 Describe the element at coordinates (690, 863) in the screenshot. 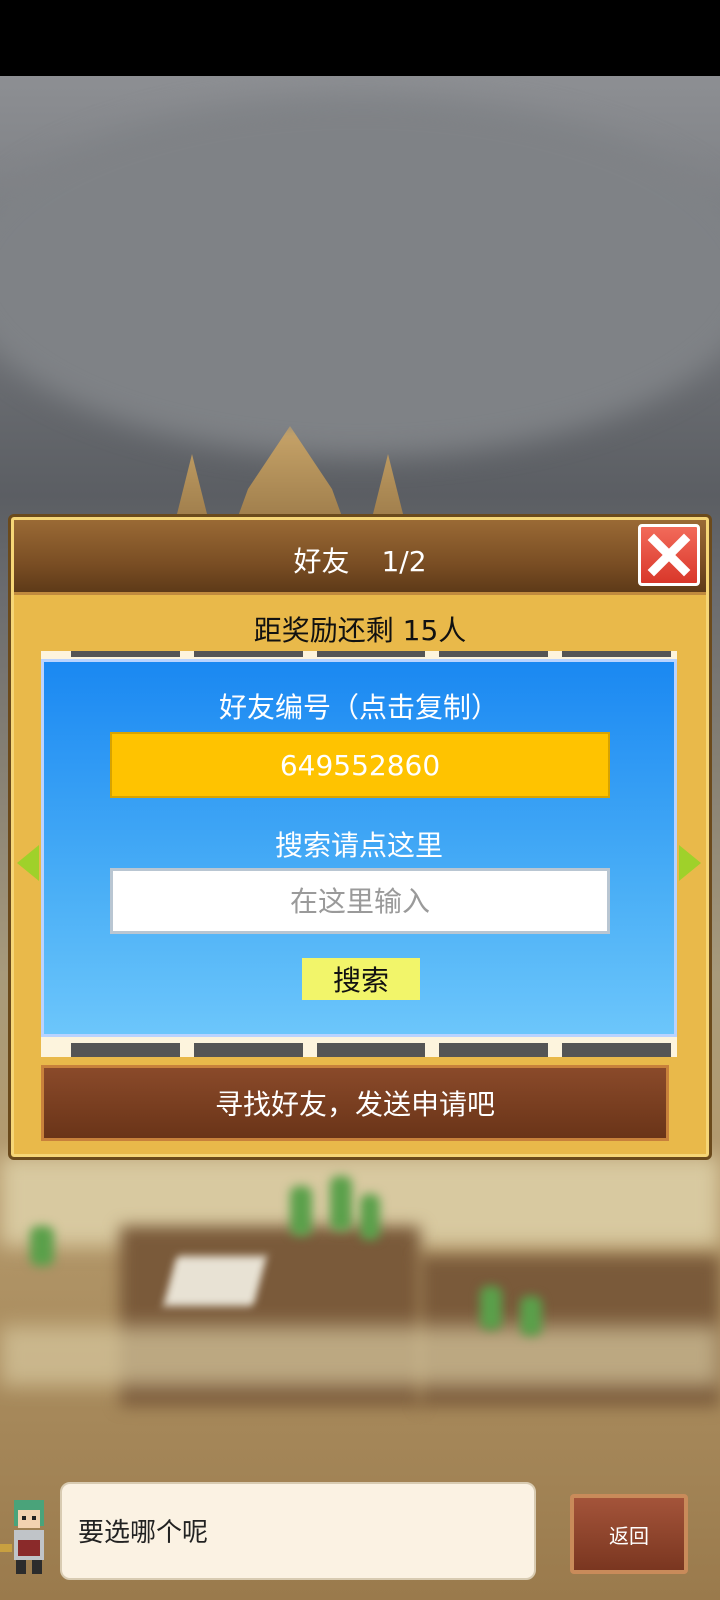

I see `next-page-arrow-icon` at that location.